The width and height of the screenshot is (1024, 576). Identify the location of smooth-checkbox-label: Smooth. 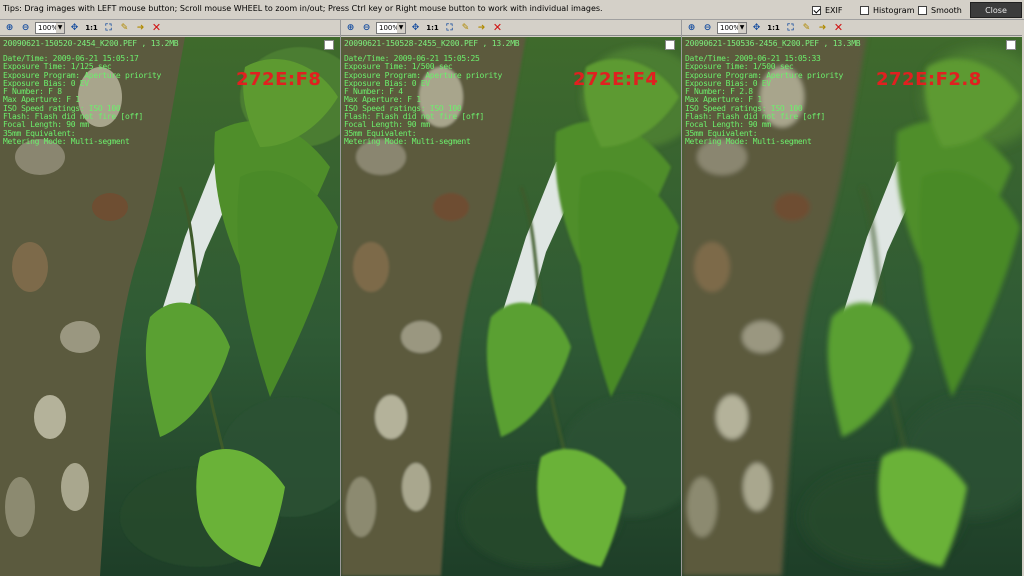
(946, 10).